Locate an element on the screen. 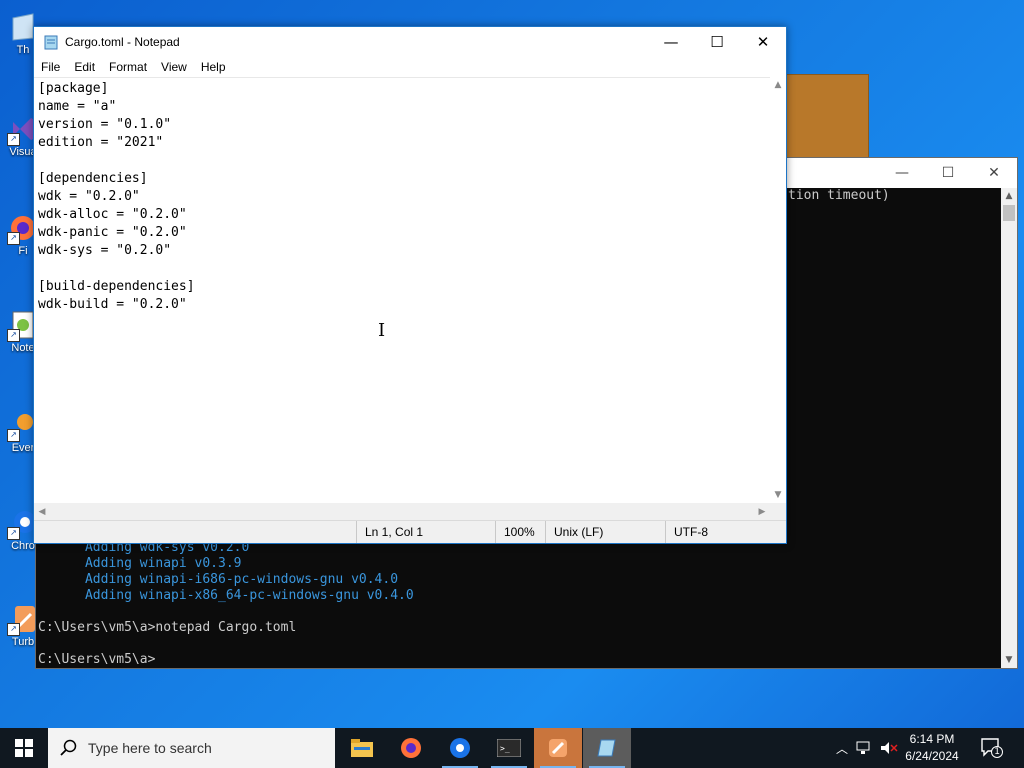 The height and width of the screenshot is (768, 1024). clock-date: 6/24/2024 is located at coordinates (932, 756).